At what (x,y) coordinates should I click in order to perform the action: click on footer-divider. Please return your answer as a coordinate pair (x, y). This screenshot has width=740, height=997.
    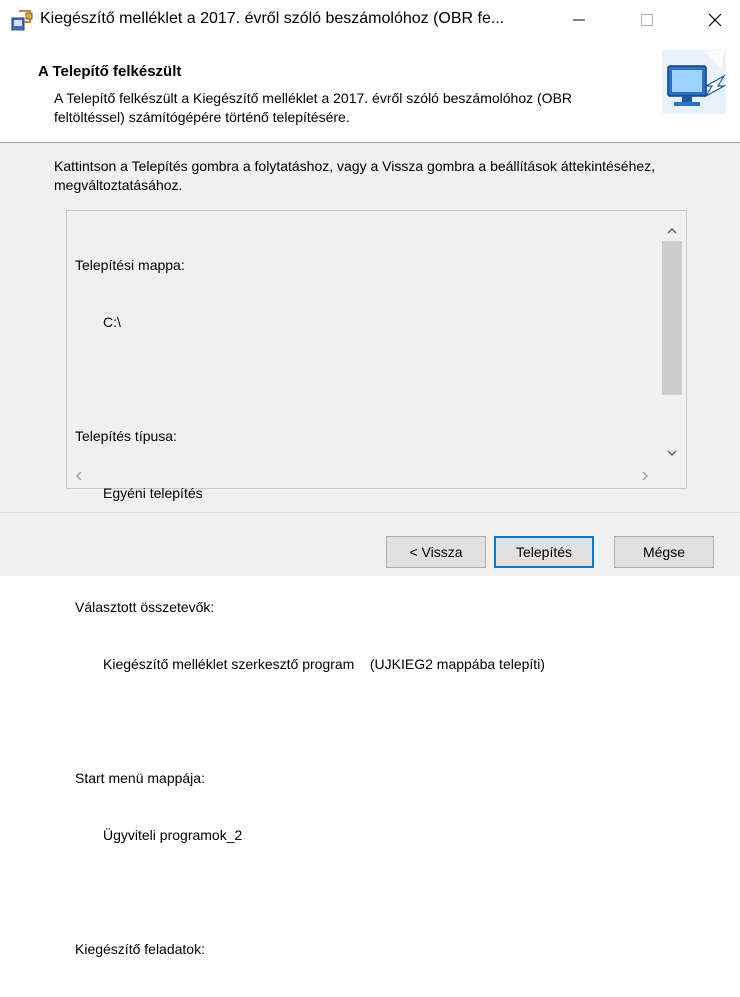
    Looking at the image, I should click on (370, 512).